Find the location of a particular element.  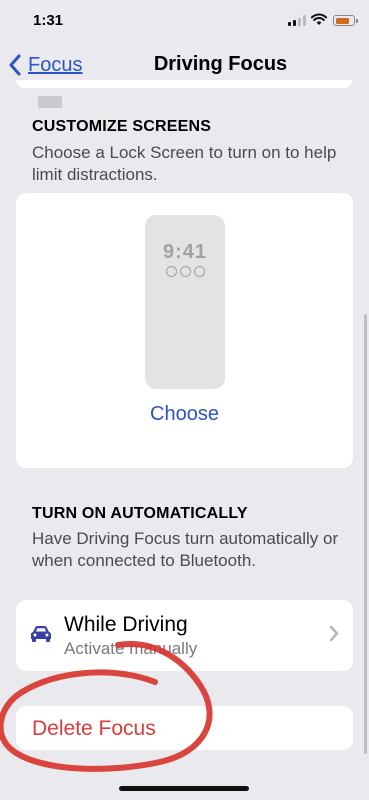

turn-on-automatically-header: TURN ON AUTOMATICALLY is located at coordinates (140, 513).